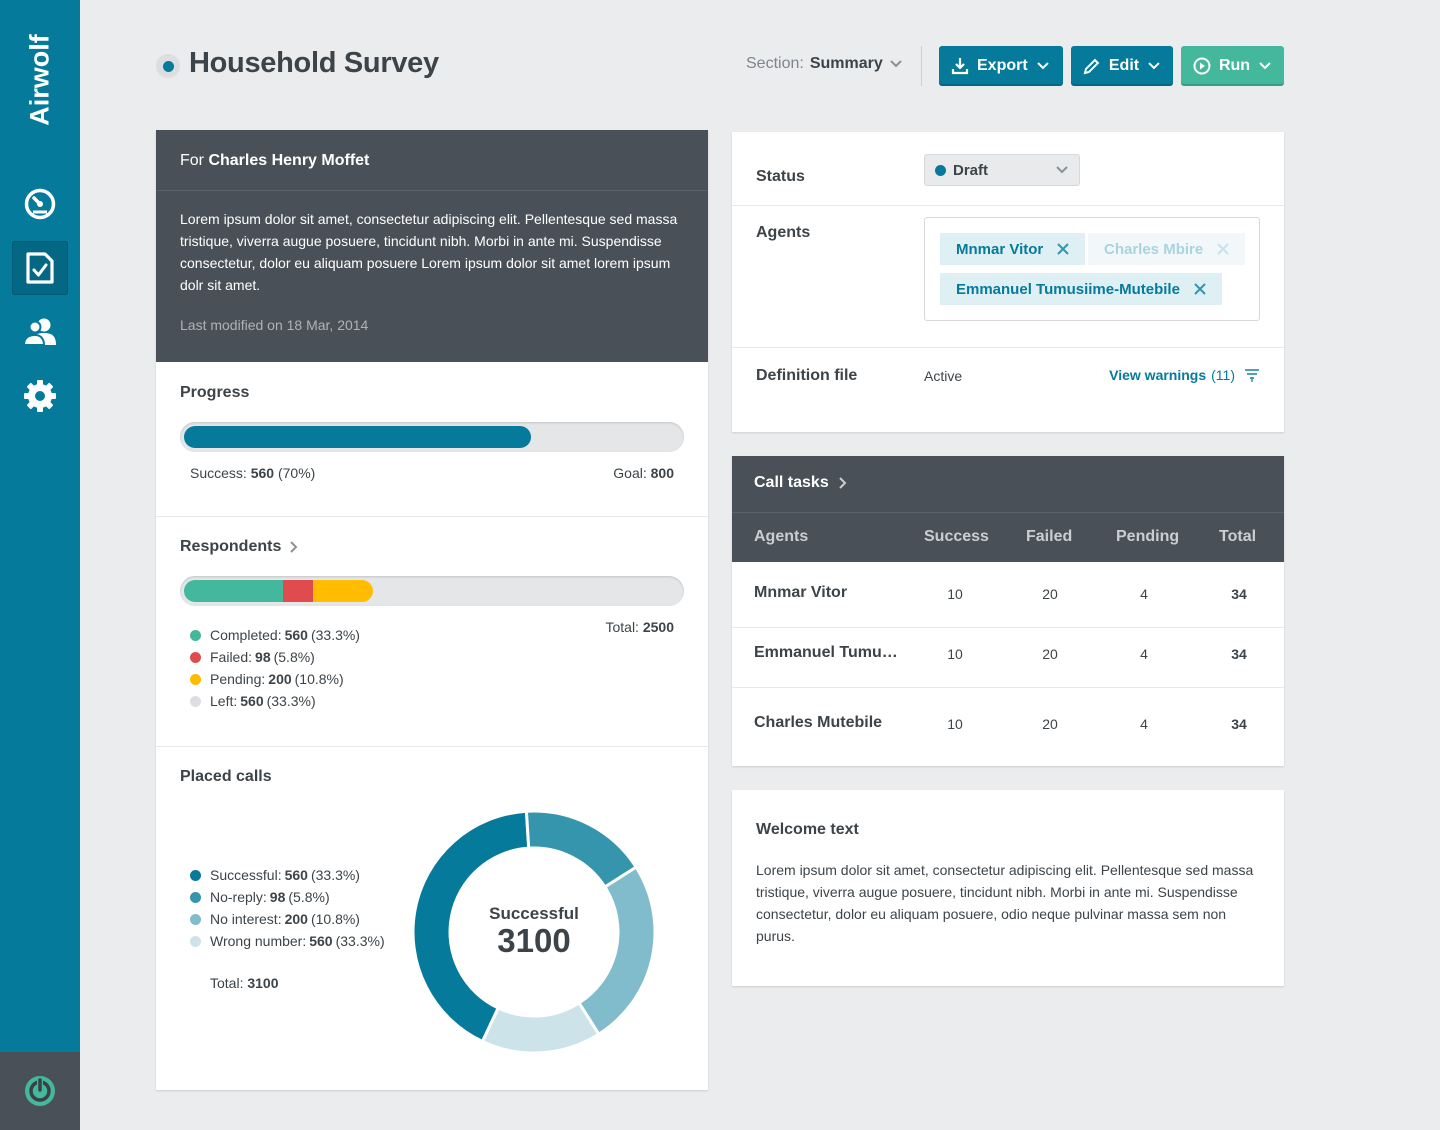 The image size is (1440, 1130). I want to click on agent-tag: Mnmar Vitor, so click(1013, 249).